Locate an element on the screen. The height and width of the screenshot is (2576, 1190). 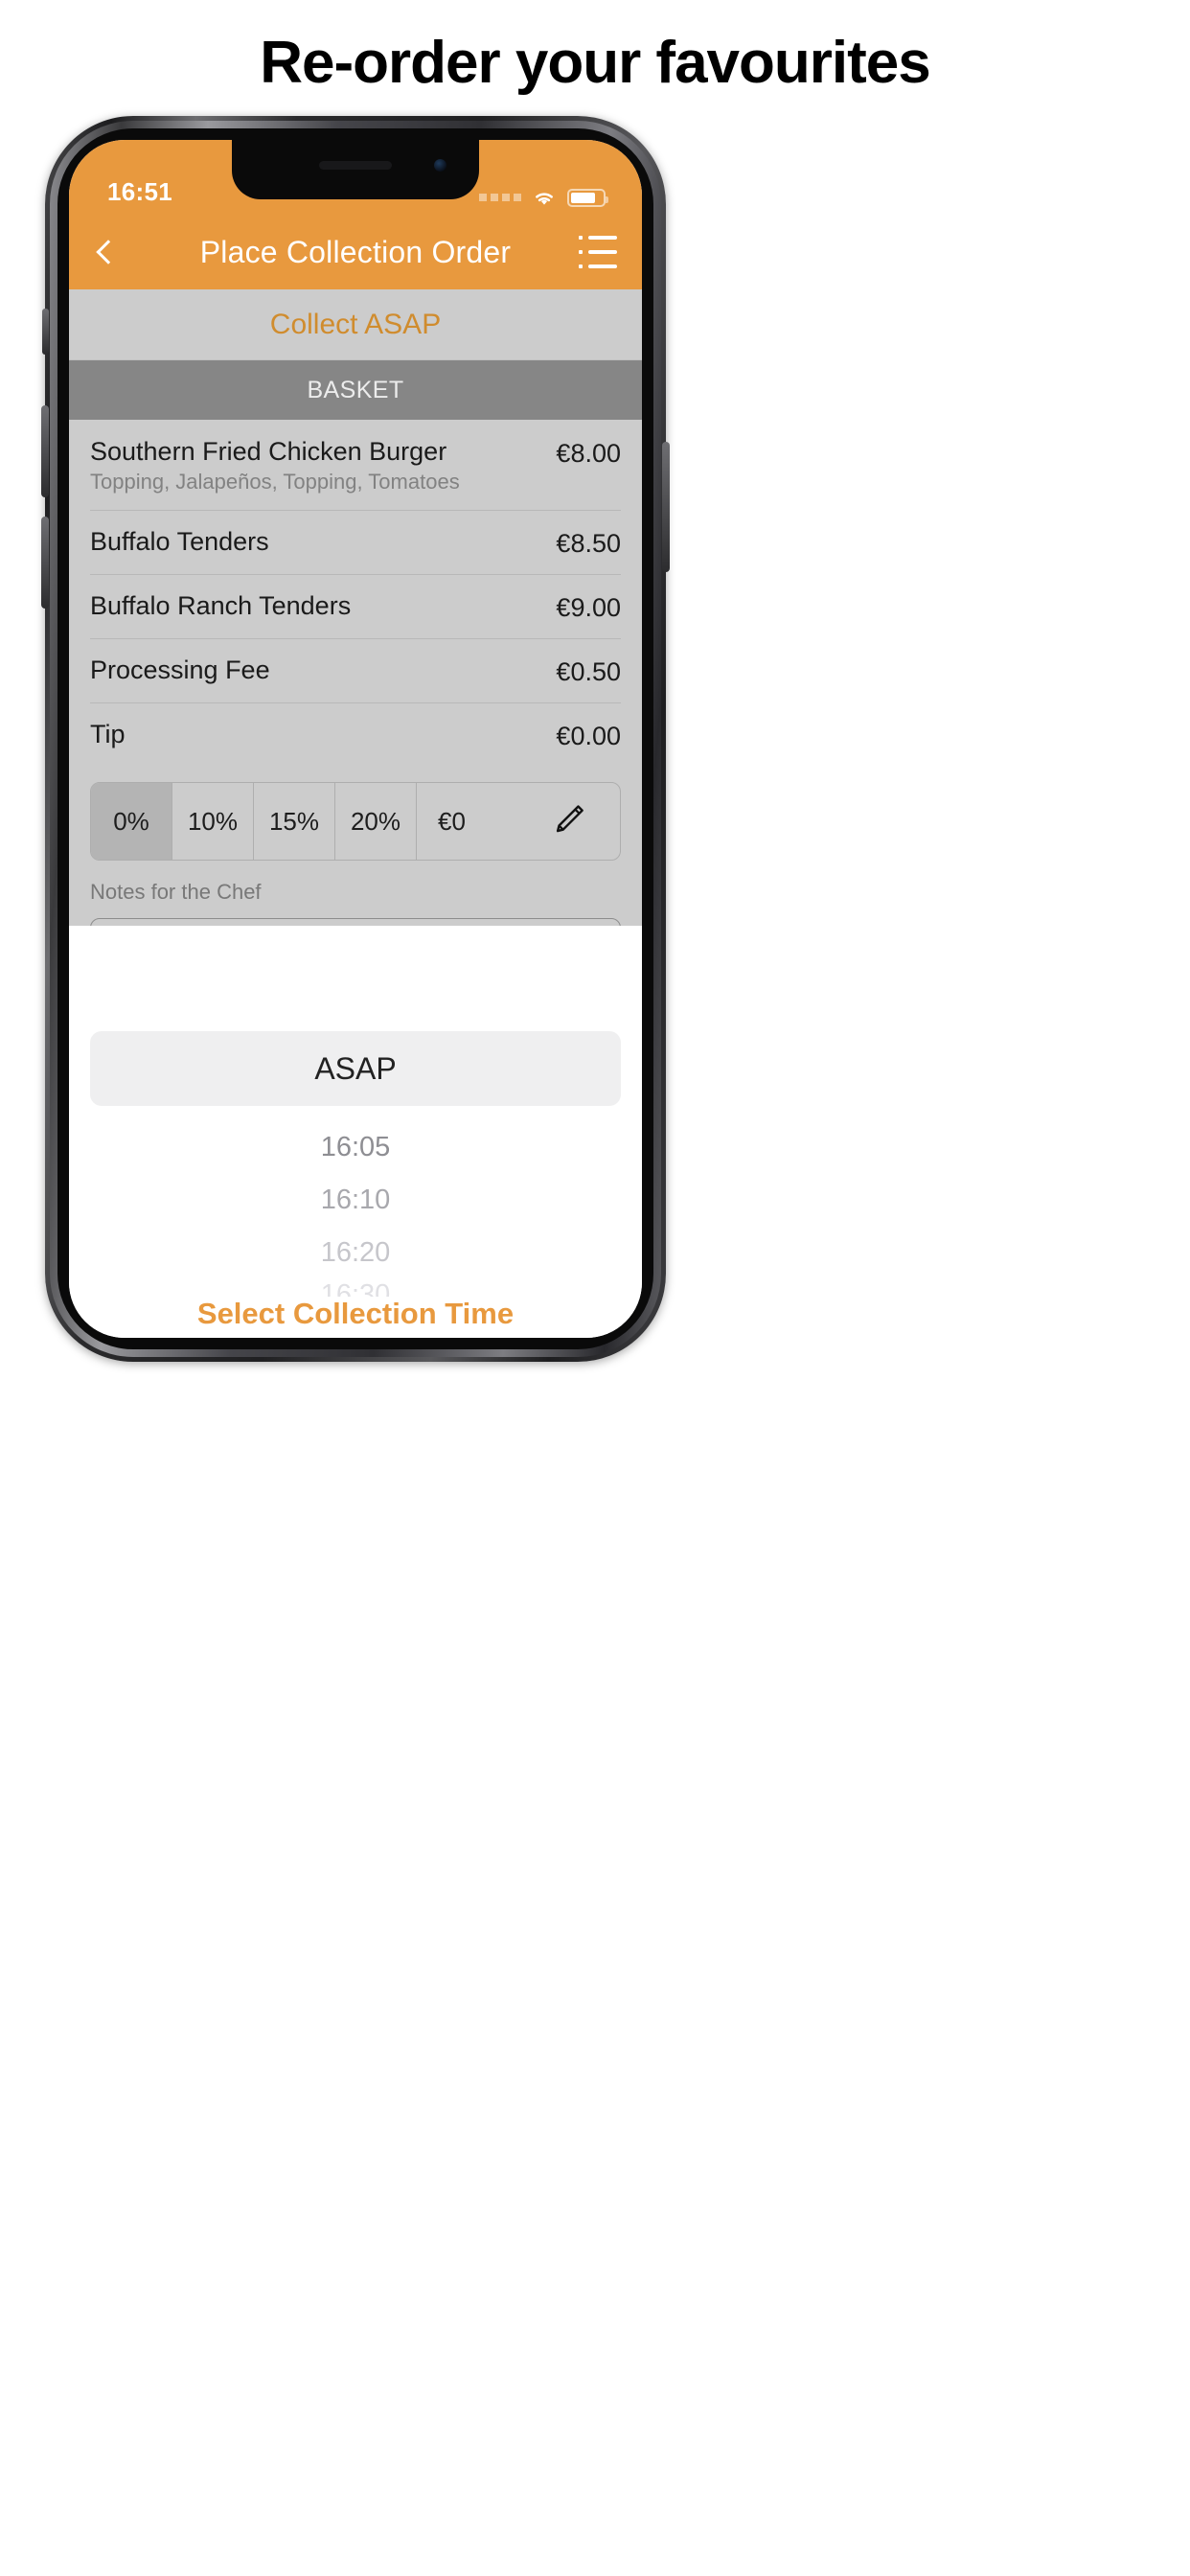
item-name: Processing Fee is located at coordinates (180, 670).